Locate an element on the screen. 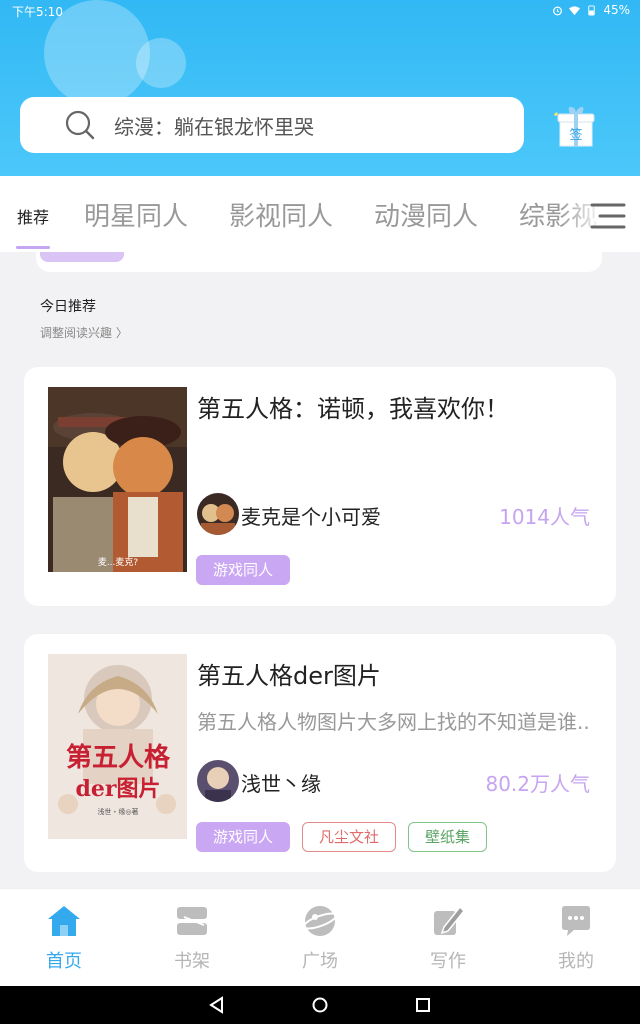 The height and width of the screenshot is (1024, 640). search-icon is located at coordinates (80, 125).